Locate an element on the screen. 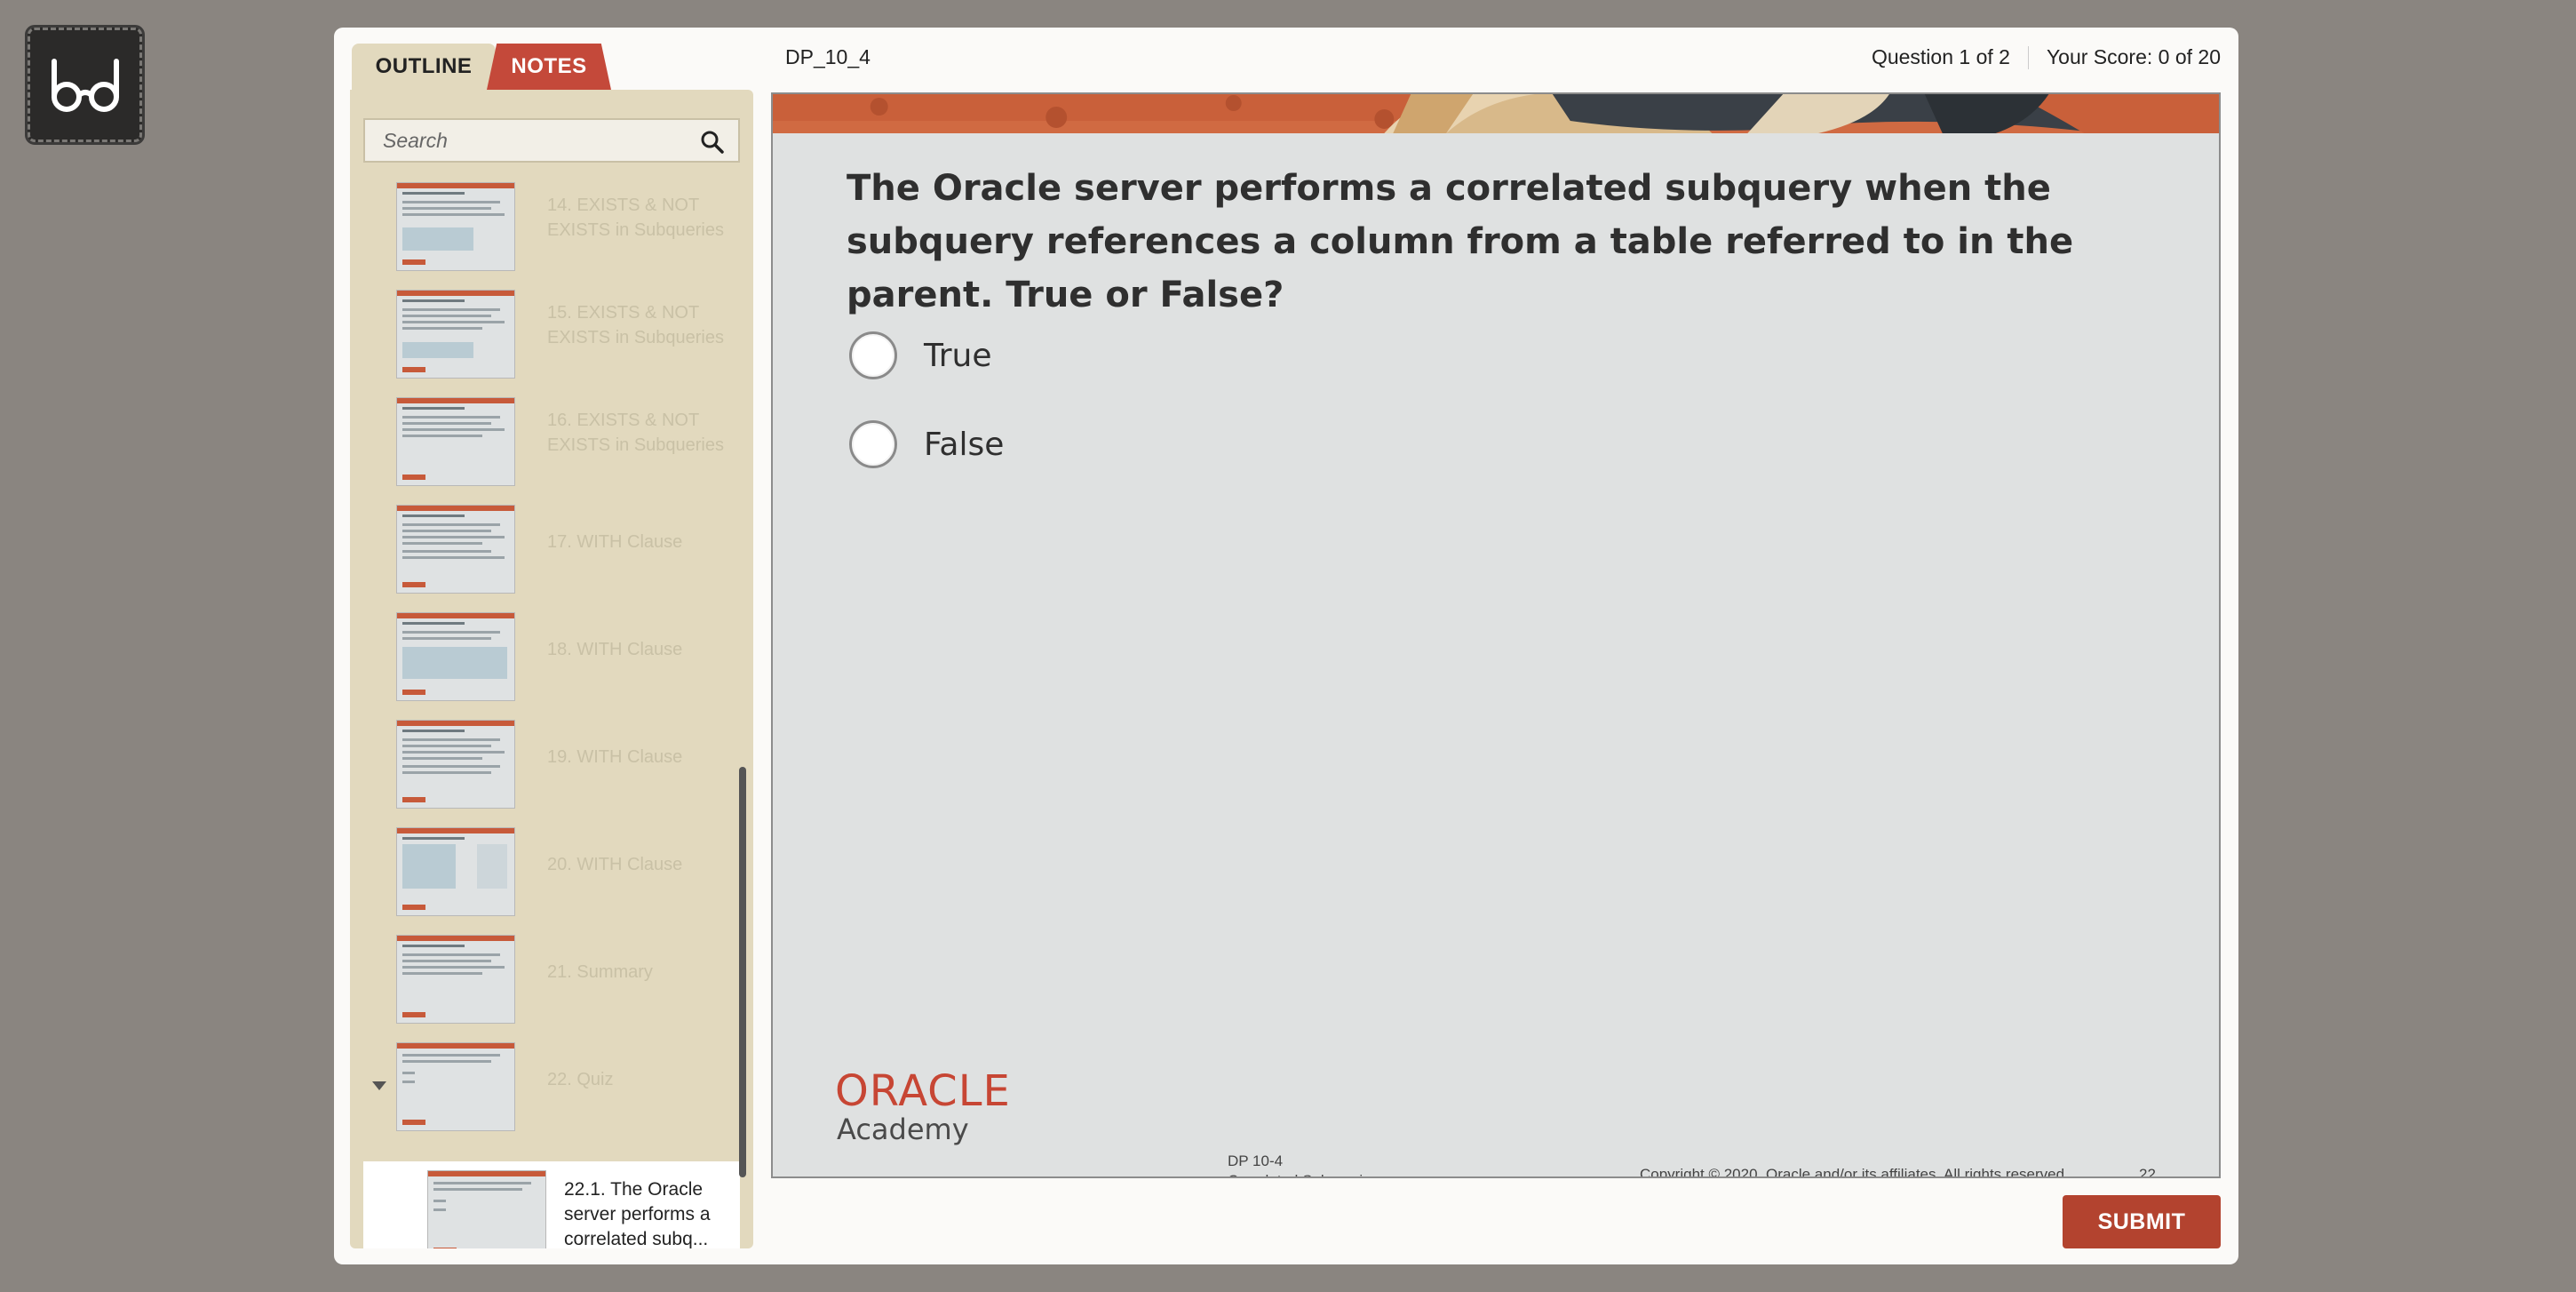 The height and width of the screenshot is (1292, 2576). outline-item-17: 17. WITH Clause is located at coordinates (545, 552).